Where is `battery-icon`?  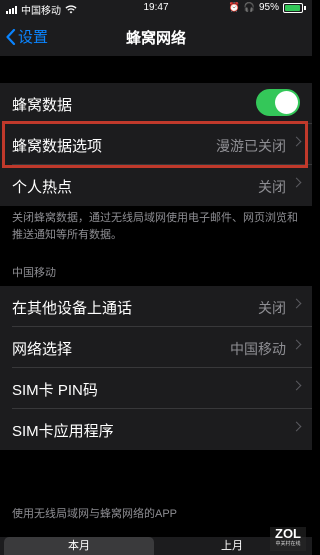
battery-icon is located at coordinates (293, 7).